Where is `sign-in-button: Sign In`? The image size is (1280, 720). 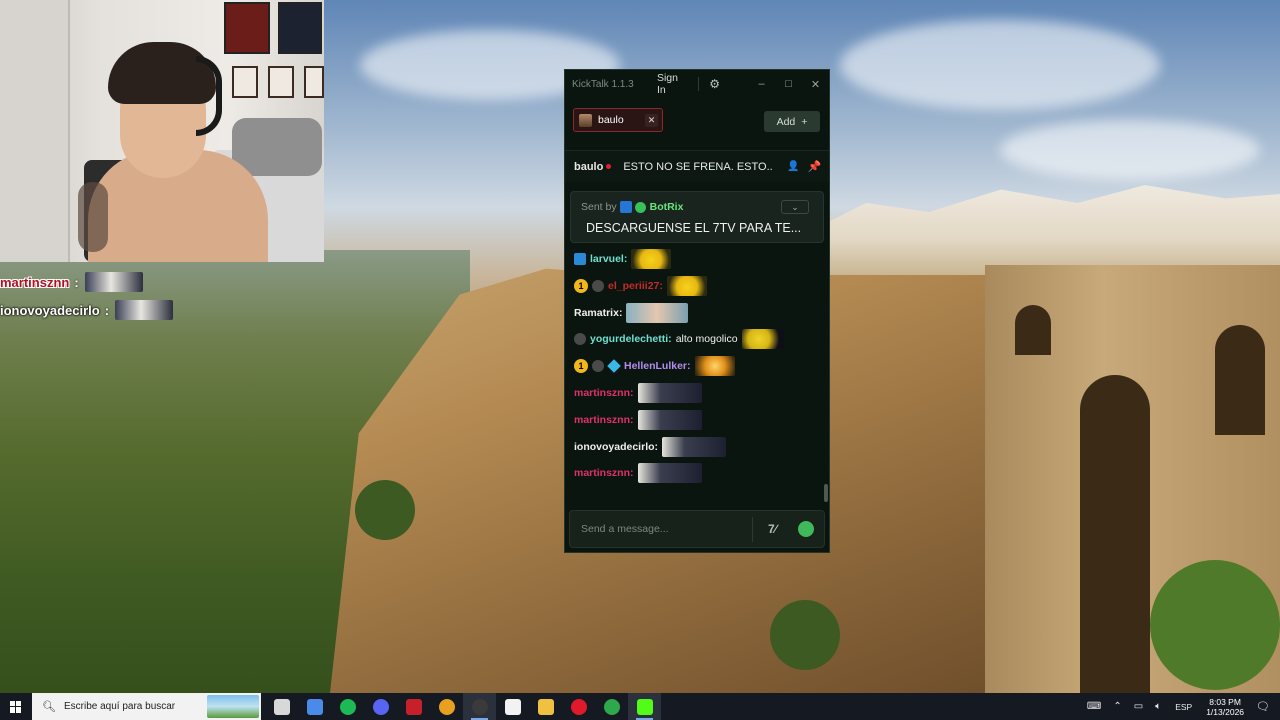 sign-in-button: Sign In is located at coordinates (671, 84).